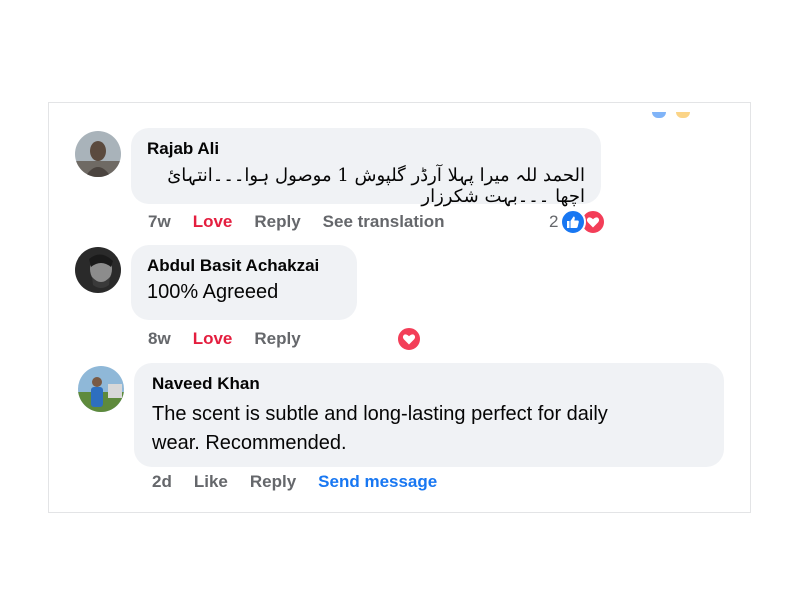  What do you see at coordinates (213, 292) in the screenshot?
I see `comment-text: 100% Agreeed` at bounding box center [213, 292].